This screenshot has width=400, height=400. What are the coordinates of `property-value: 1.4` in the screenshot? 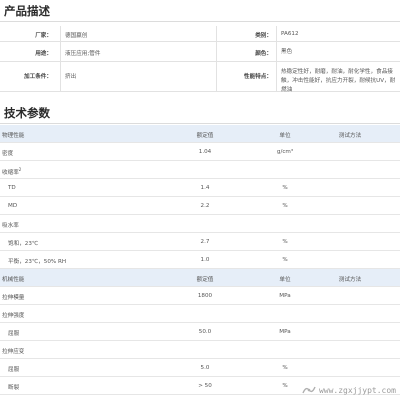 It's located at (205, 188).